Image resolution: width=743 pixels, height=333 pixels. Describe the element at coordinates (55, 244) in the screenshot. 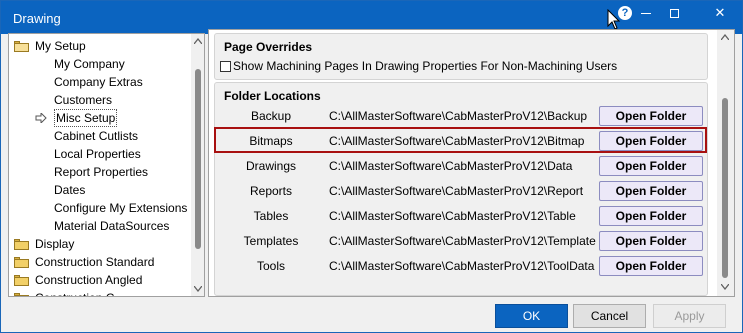

I see `tree-item-label: Display` at that location.